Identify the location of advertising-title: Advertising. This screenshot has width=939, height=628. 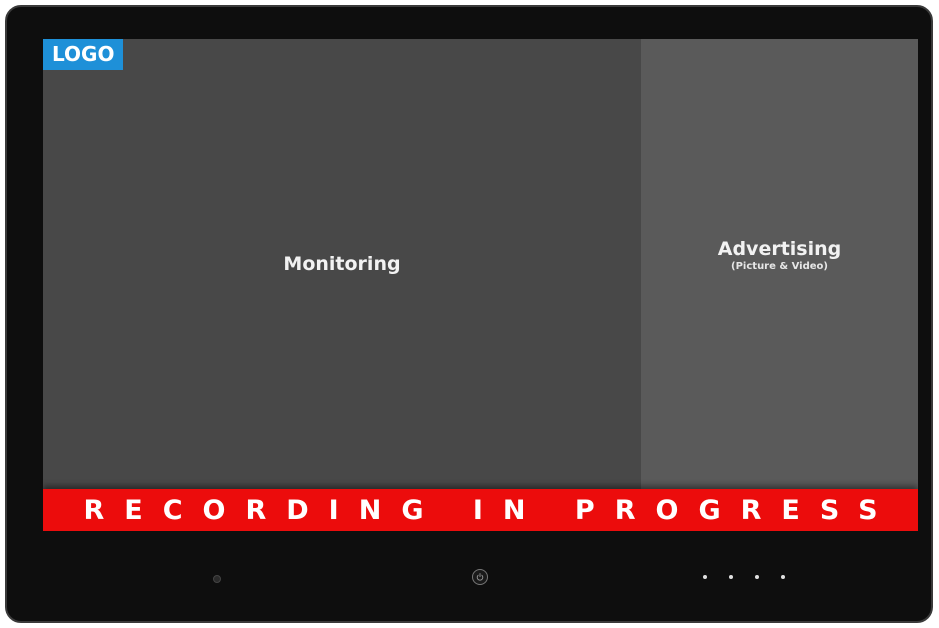
(779, 249).